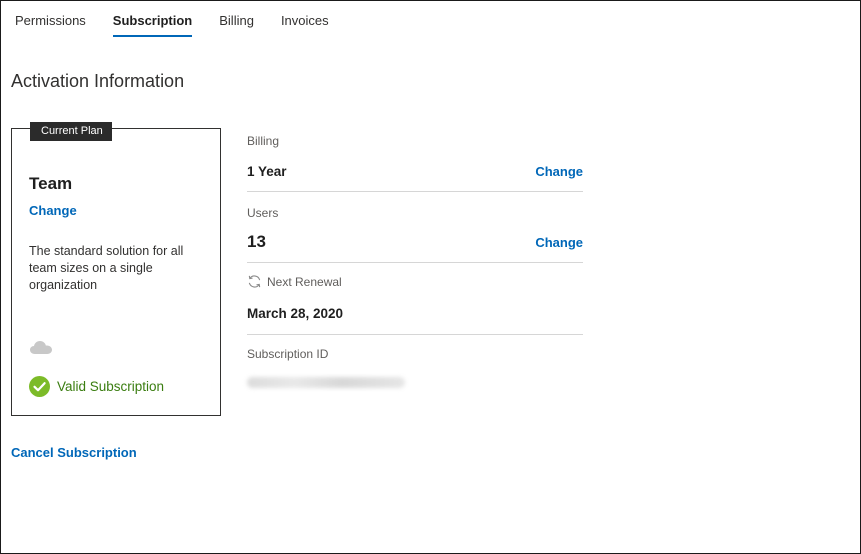  Describe the element at coordinates (111, 386) in the screenshot. I see `valid-subscription-text: Valid Subscription` at that location.